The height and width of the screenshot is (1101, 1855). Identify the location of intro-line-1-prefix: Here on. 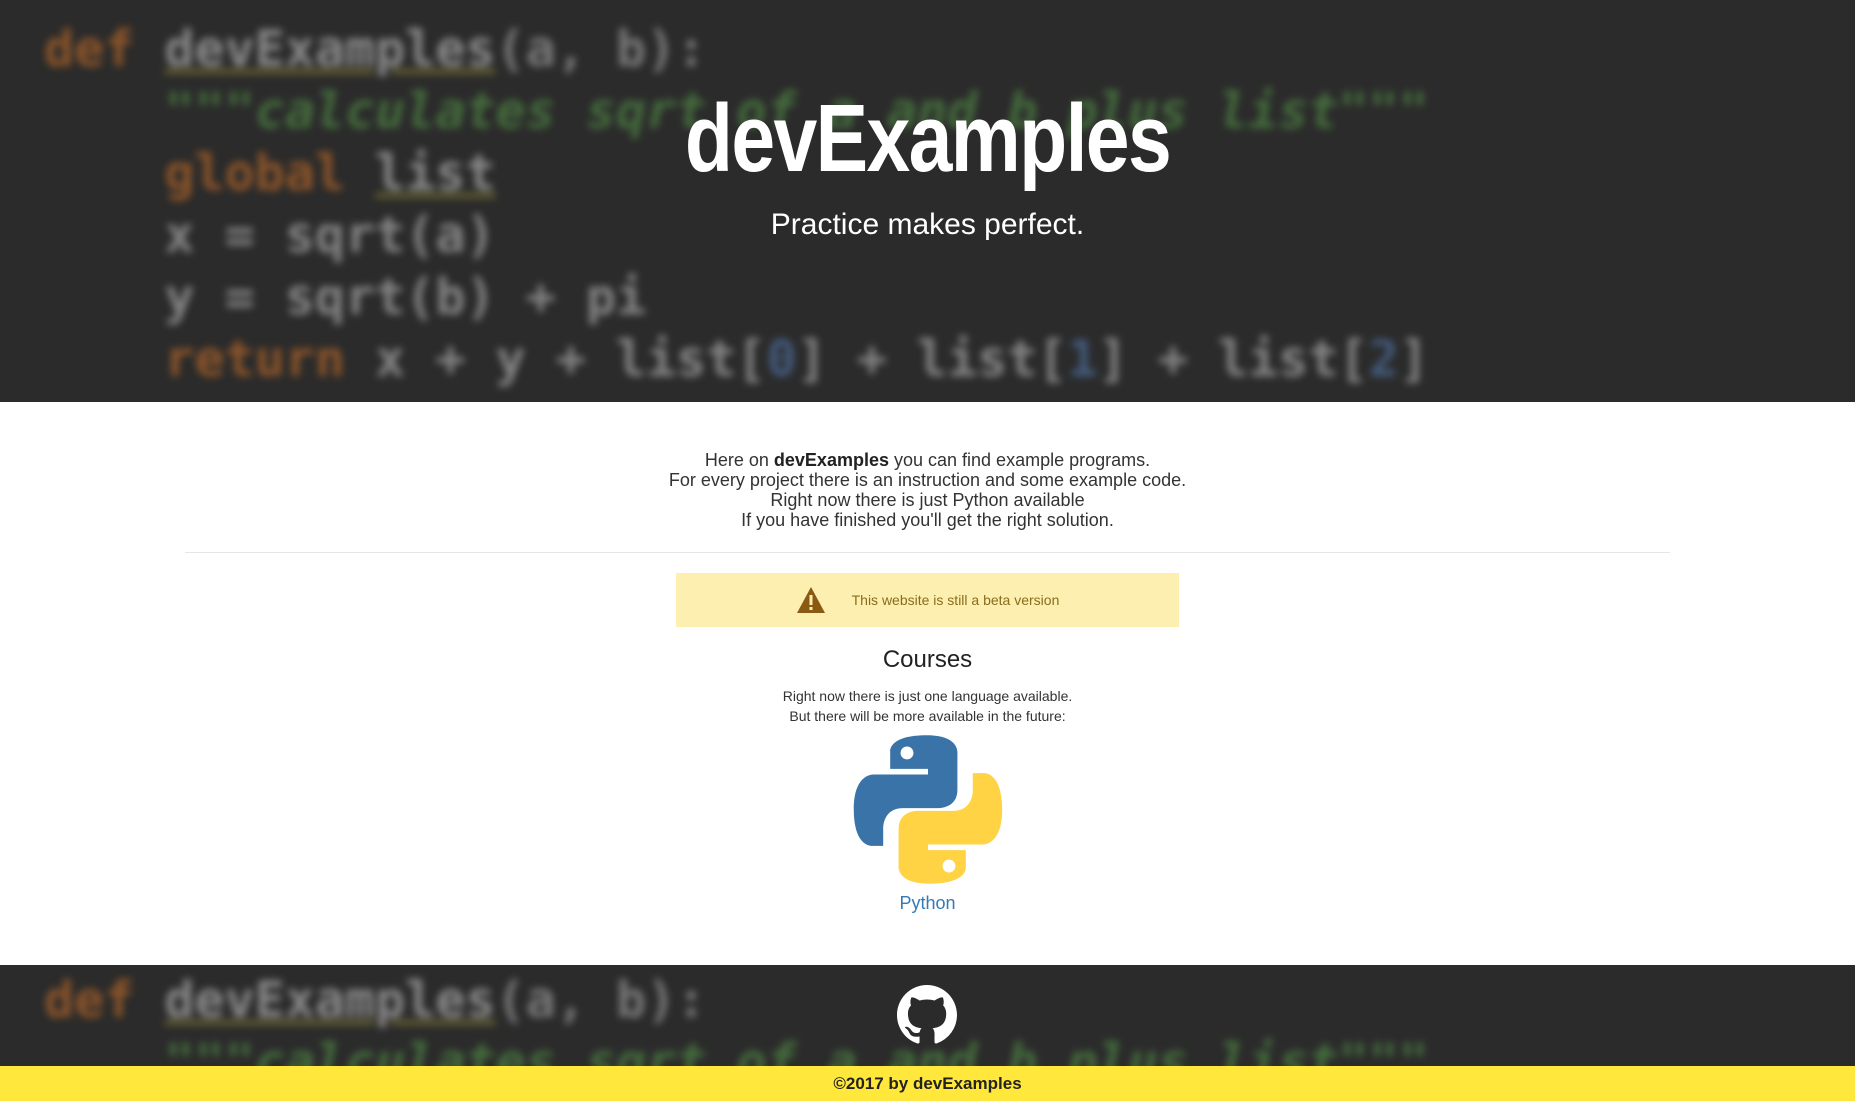
(739, 460).